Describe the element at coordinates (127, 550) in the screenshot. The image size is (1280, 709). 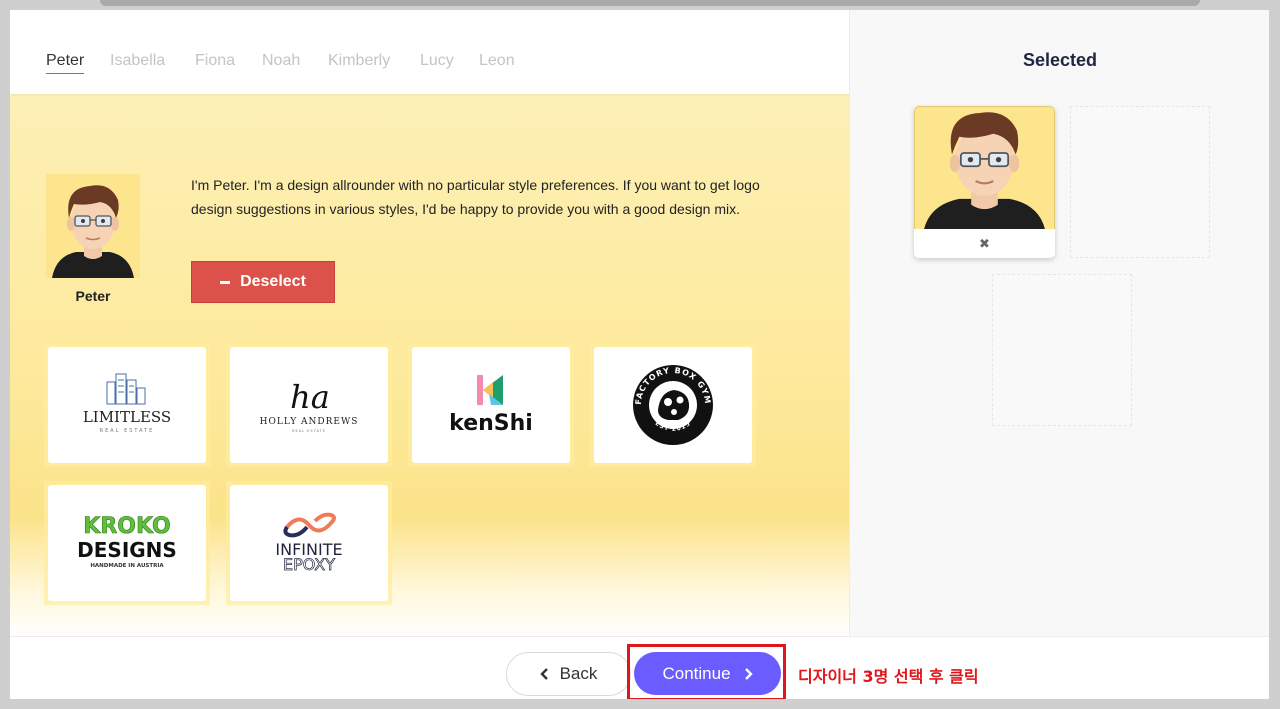
I see `kroko-line2: DESIGNS` at that location.